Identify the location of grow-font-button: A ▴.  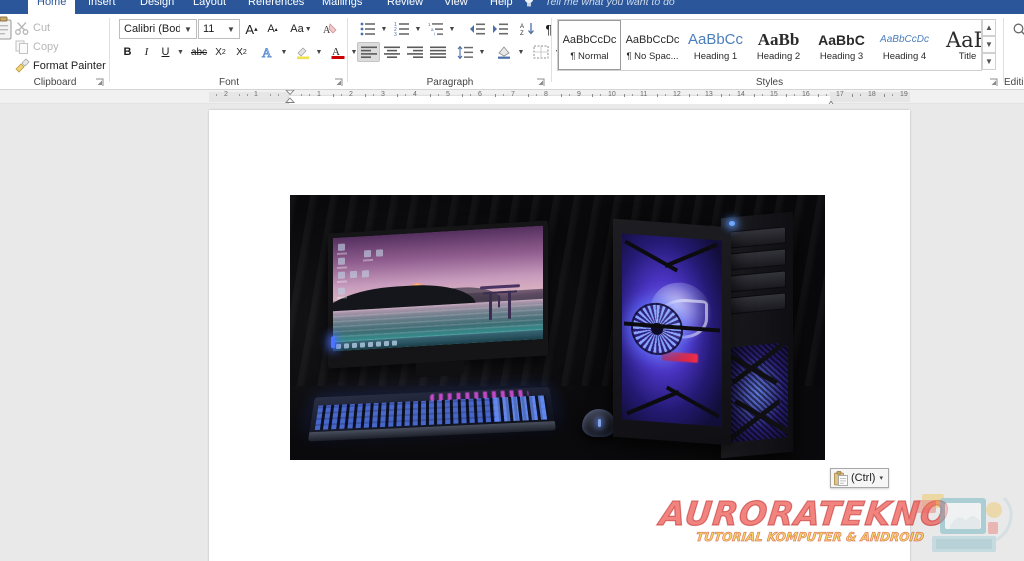
(251, 29).